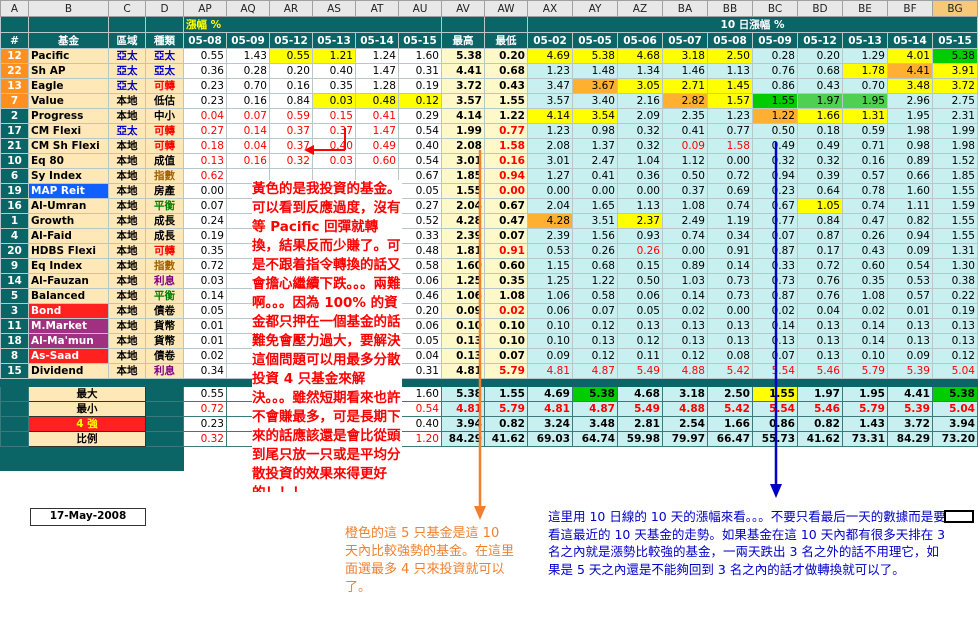  Describe the element at coordinates (205, 341) in the screenshot. I see `daily-change: 0.01` at that location.